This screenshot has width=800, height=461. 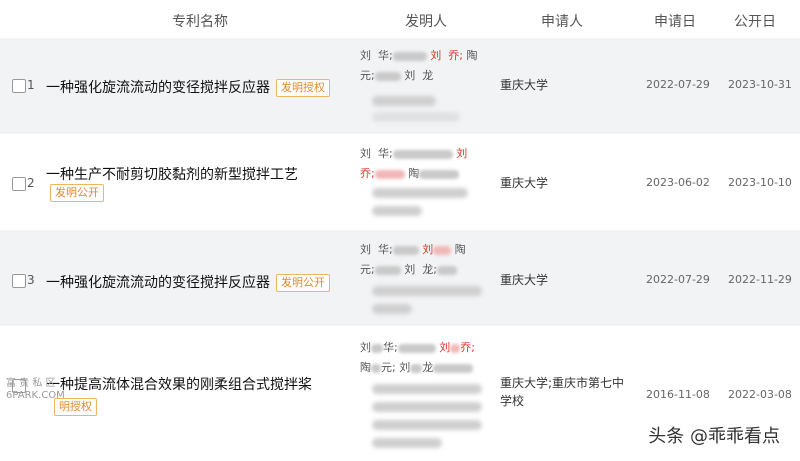 What do you see at coordinates (400, 19) in the screenshot?
I see `table-header: 专利名称 发明人 申请人 申请日 公开日` at bounding box center [400, 19].